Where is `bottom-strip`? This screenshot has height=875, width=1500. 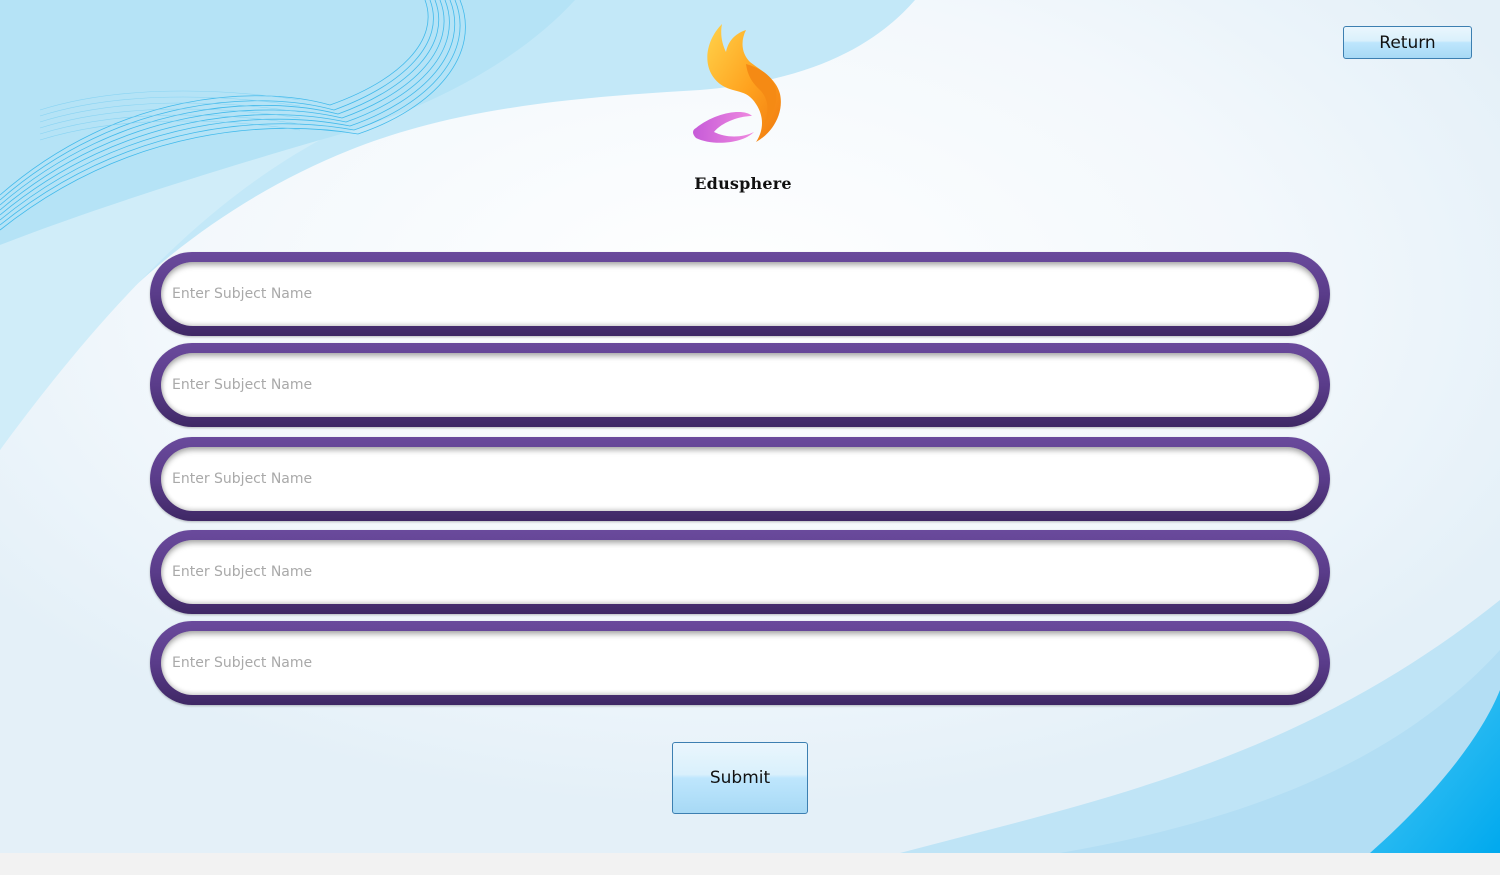 bottom-strip is located at coordinates (750, 864).